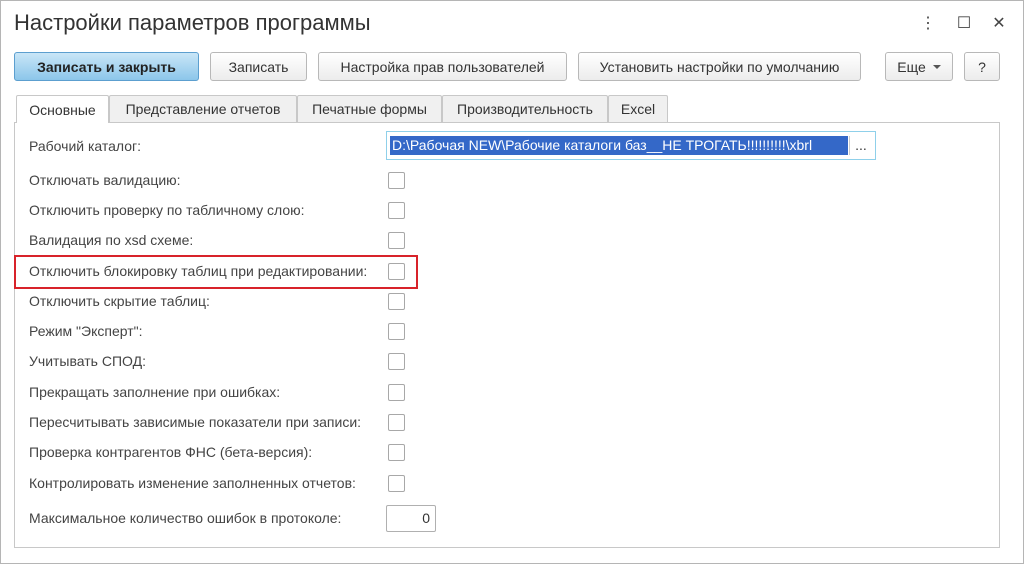  I want to click on set-defaults-button: Установить настройки по умолчанию, so click(719, 66).